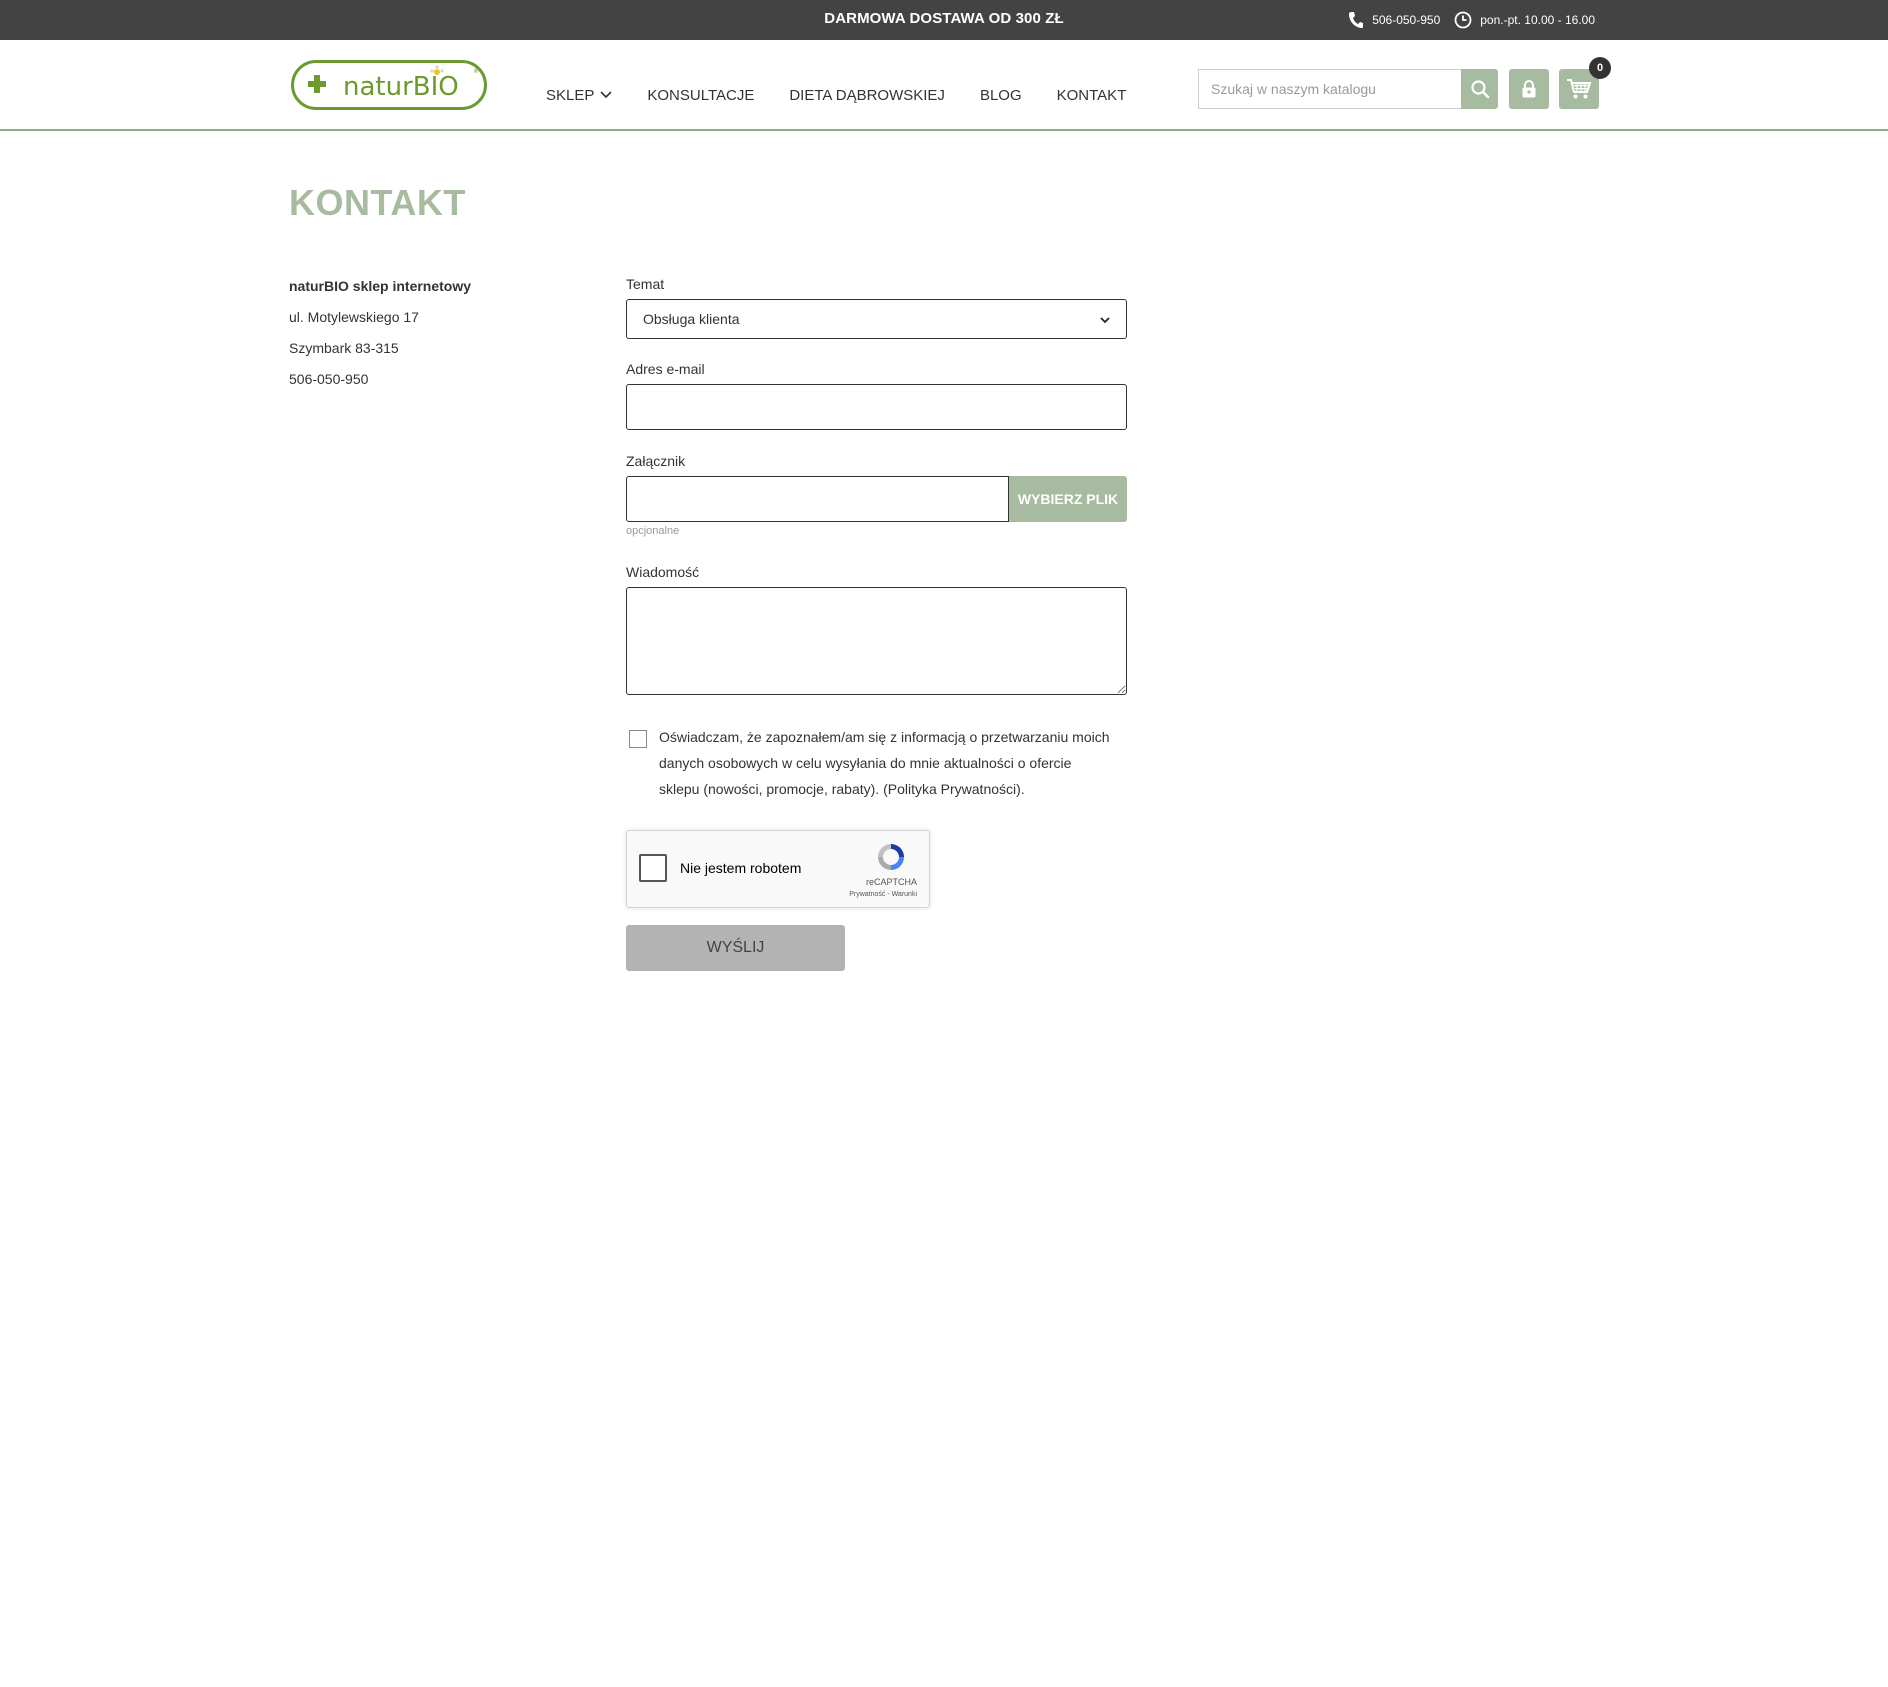  I want to click on recaptcha-links: Prywatność - Warunki, so click(883, 894).